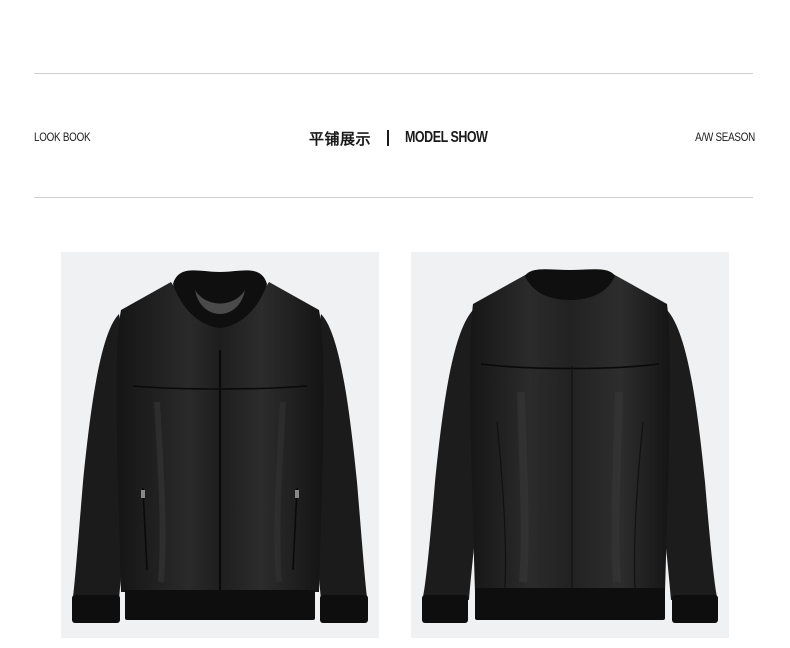 This screenshot has height=648, width=790. I want to click on section-header: LOOK BOOK 平铺展示 MODEL SHOW A/W SEASON, so click(395, 138).